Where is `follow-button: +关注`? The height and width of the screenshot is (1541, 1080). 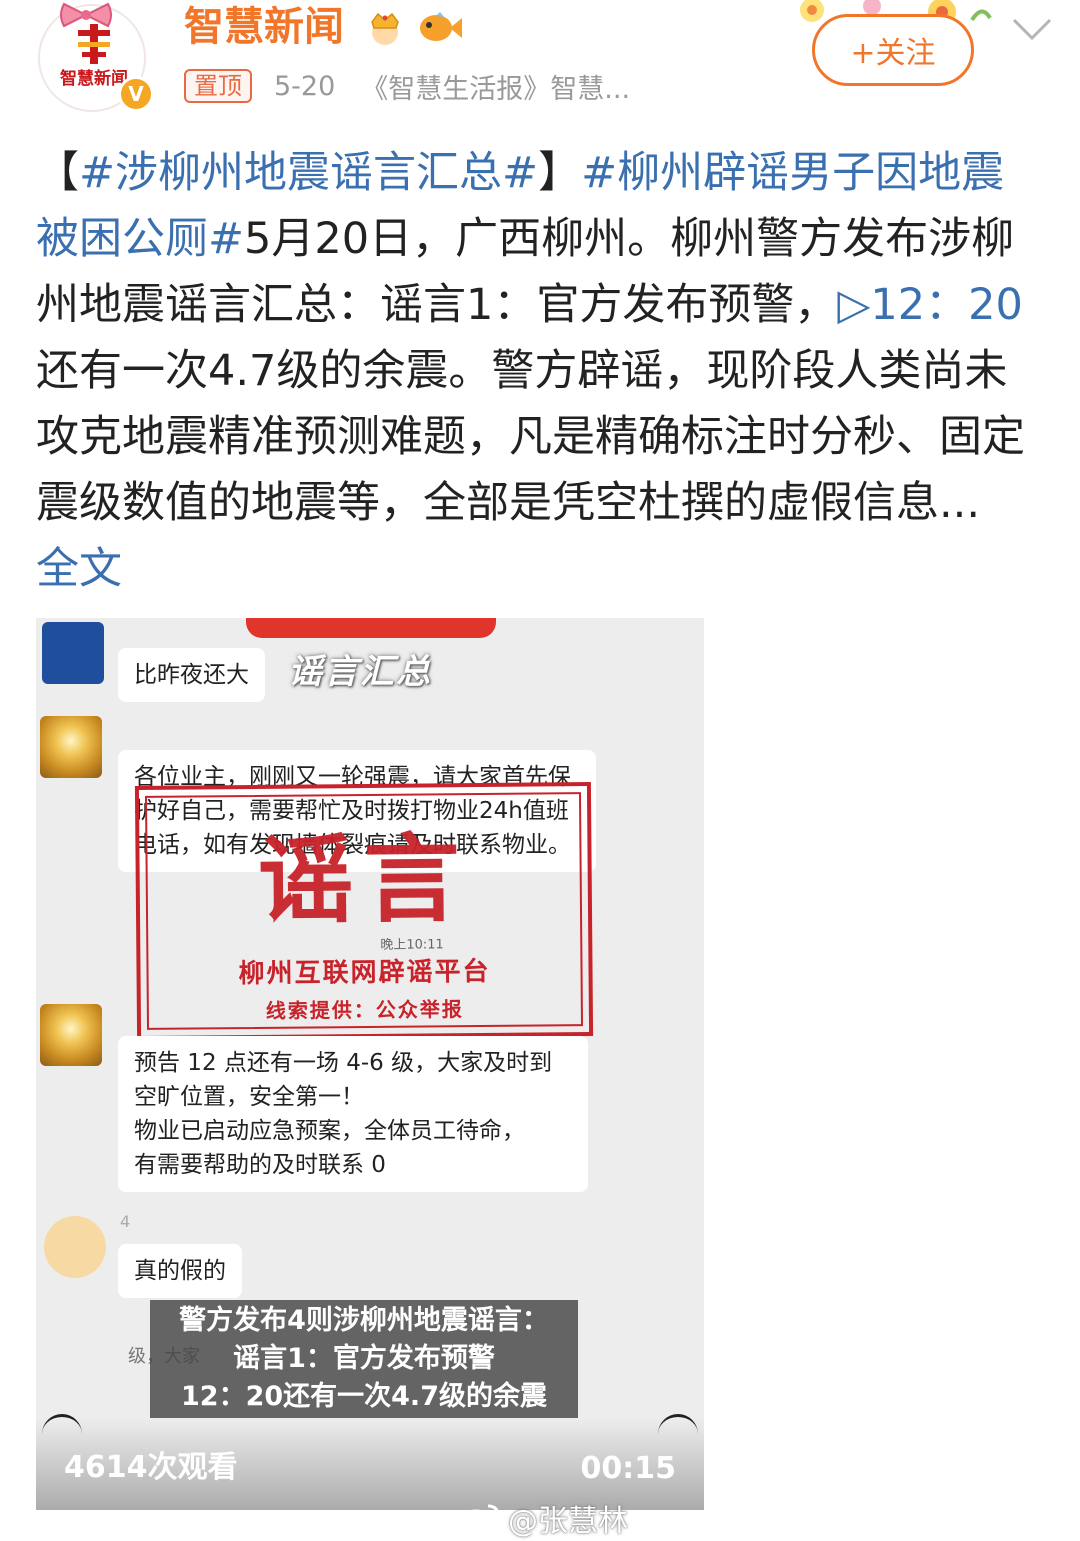 follow-button: +关注 is located at coordinates (893, 50).